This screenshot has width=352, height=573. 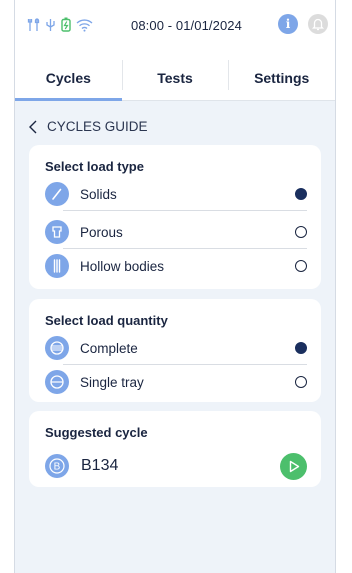 I want to click on load-type-option-hollow-bodies: Hollow bodies, so click(x=176, y=266).